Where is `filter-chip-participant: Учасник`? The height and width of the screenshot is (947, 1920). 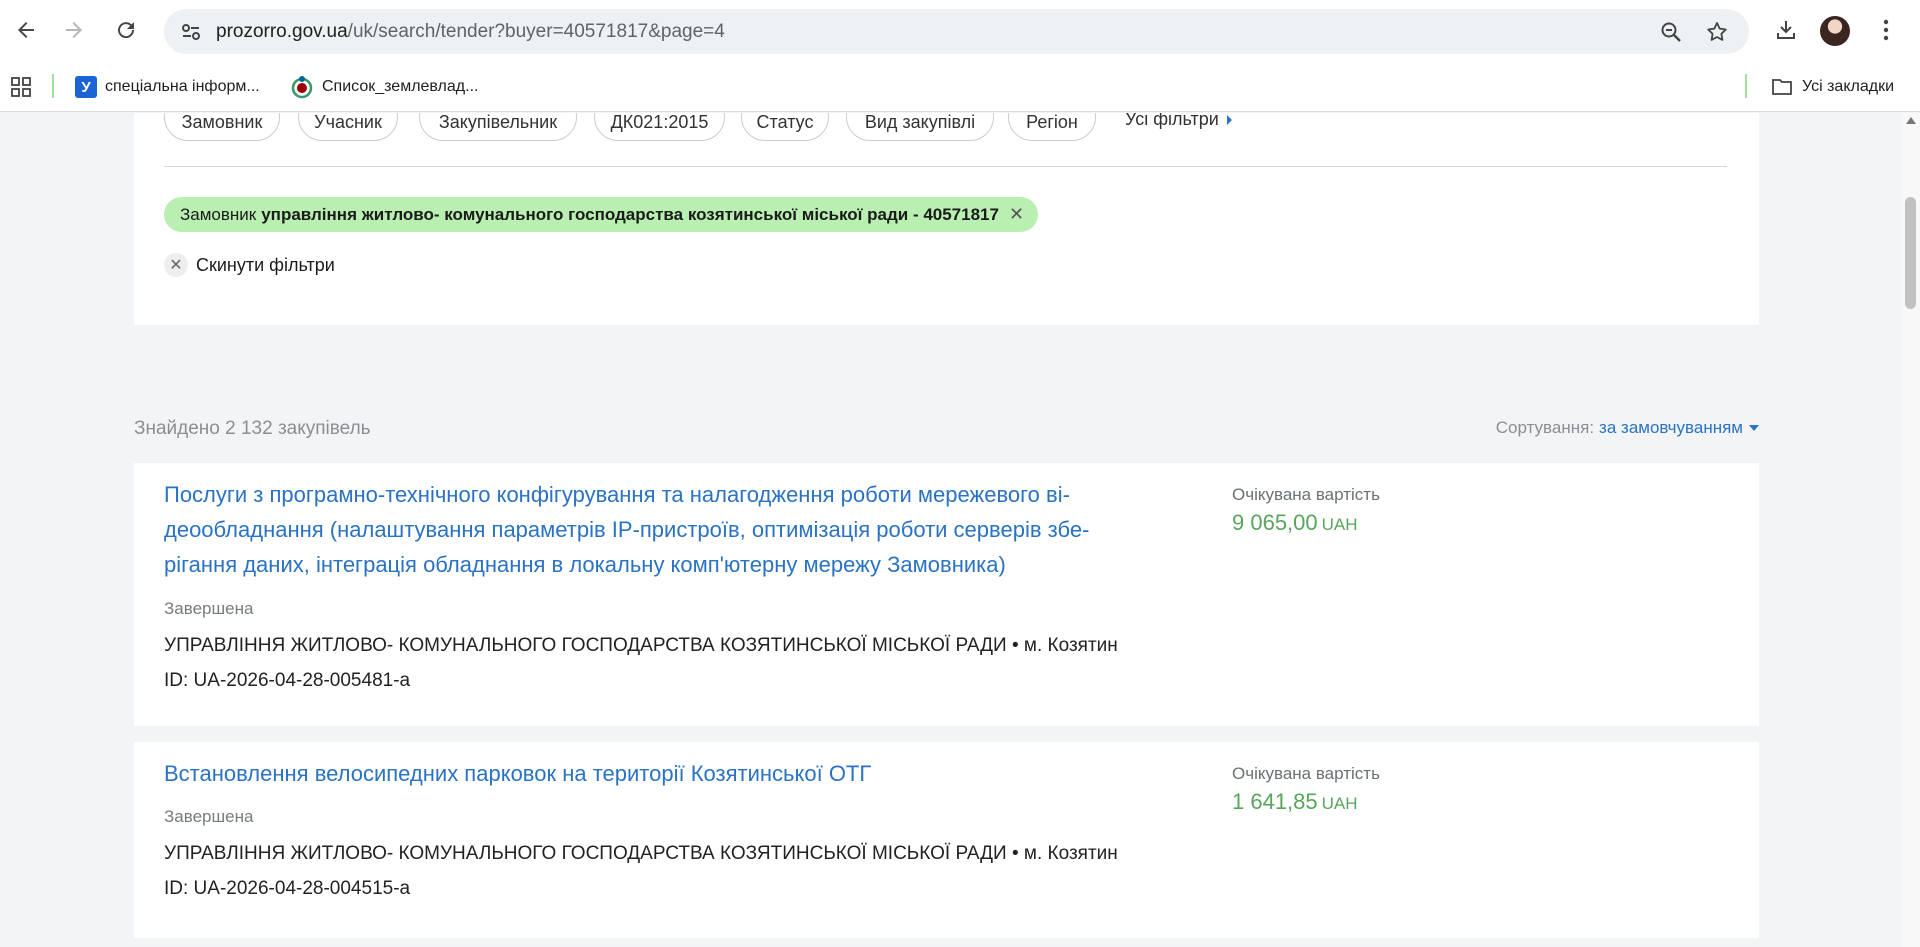
filter-chip-participant: Учасник is located at coordinates (348, 127).